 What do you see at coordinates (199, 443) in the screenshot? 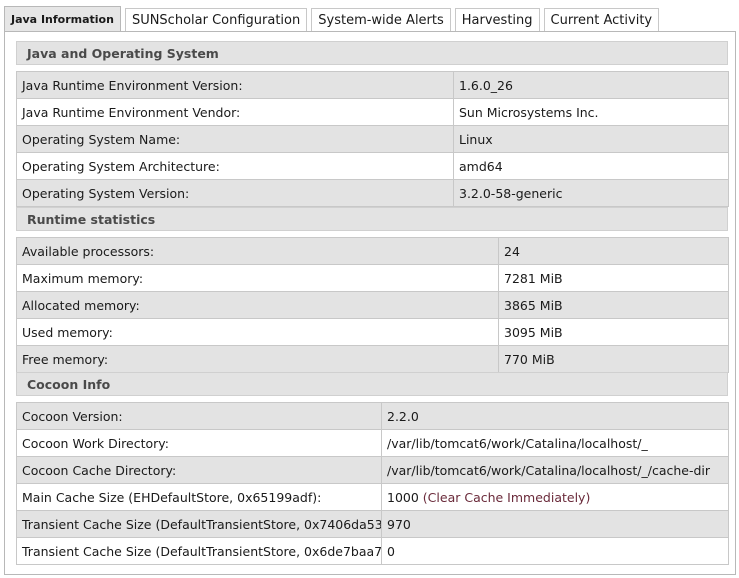
I see `row-label: Cocoon Work Directory:` at bounding box center [199, 443].